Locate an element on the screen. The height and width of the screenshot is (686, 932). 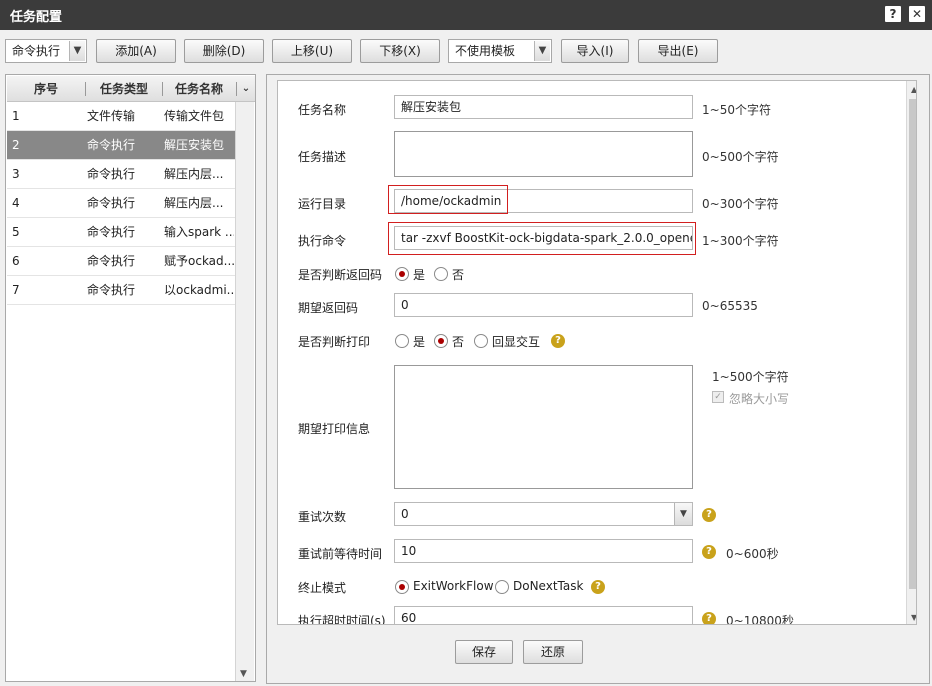
export-button: 导出(E) is located at coordinates (678, 51).